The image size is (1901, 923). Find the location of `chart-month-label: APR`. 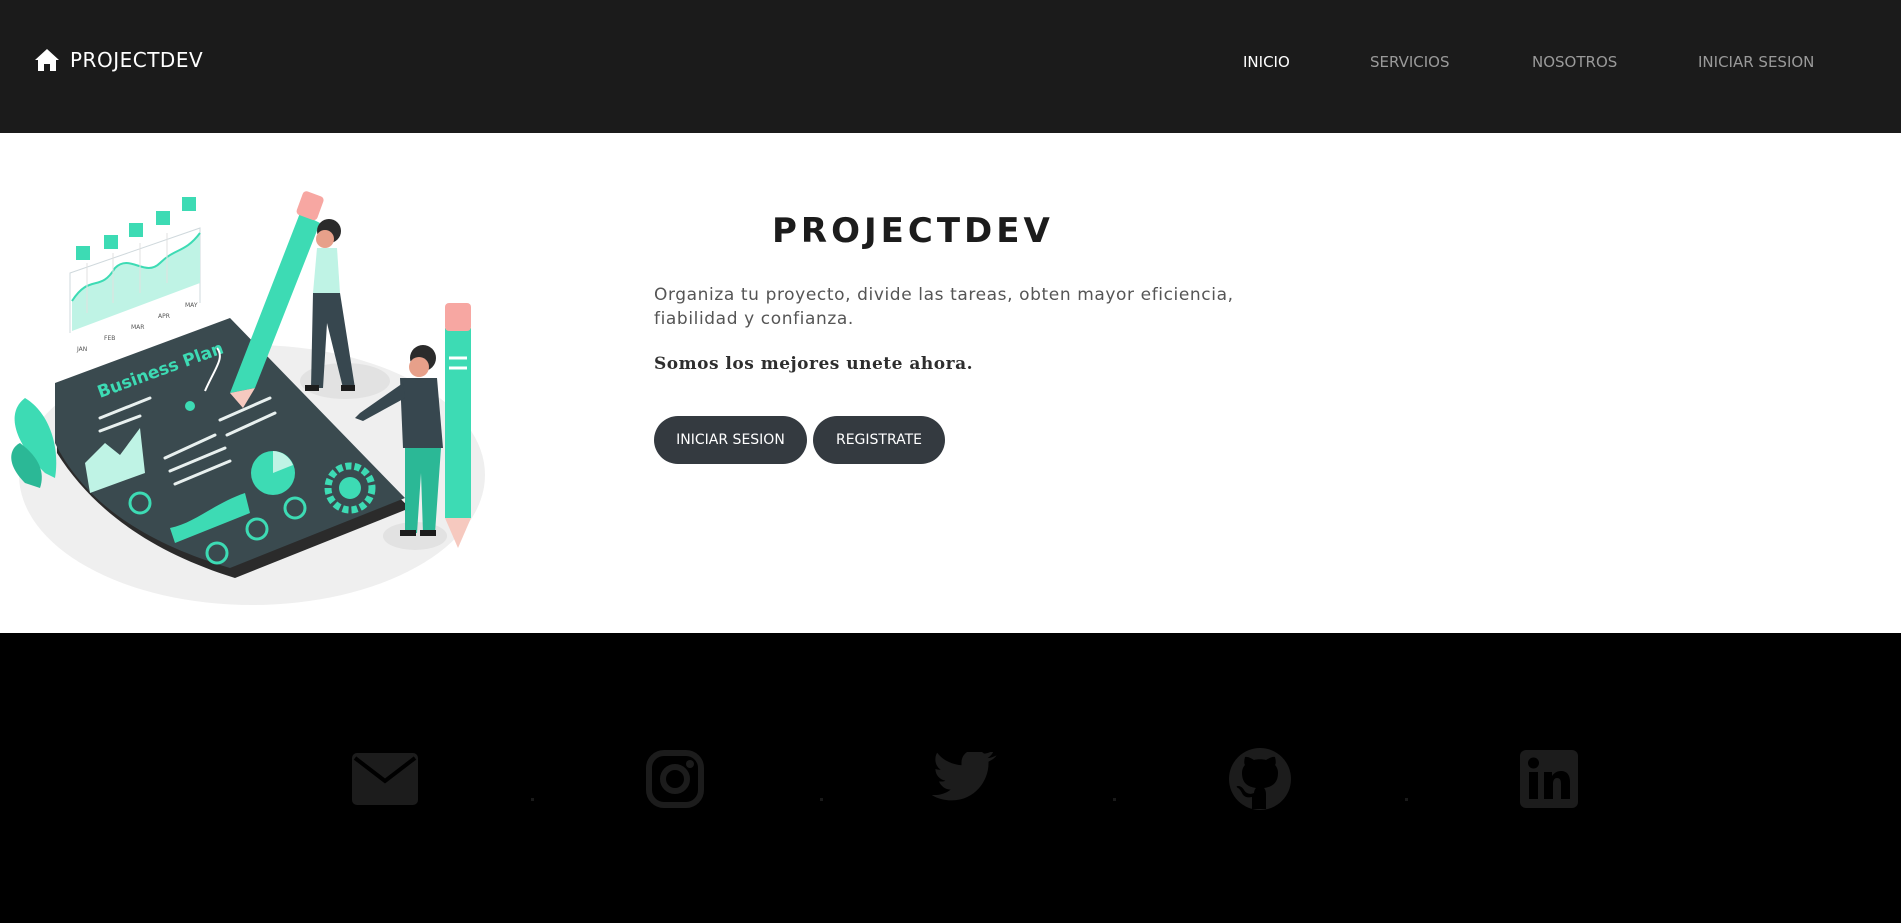

chart-month-label: APR is located at coordinates (164, 316).